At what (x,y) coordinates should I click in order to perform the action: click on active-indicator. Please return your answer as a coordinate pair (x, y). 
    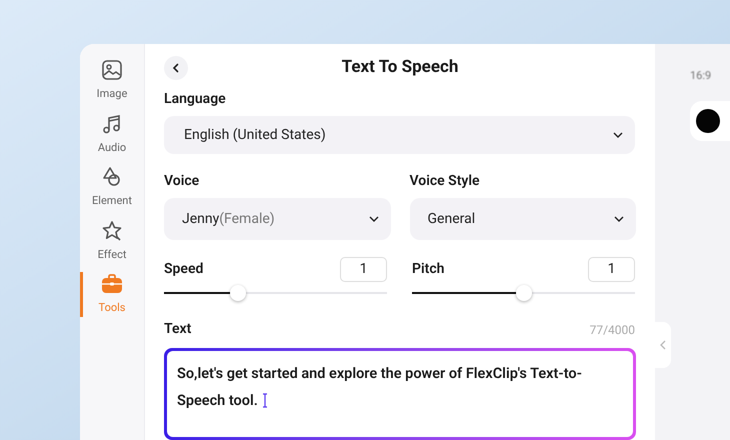
    Looking at the image, I should click on (81, 294).